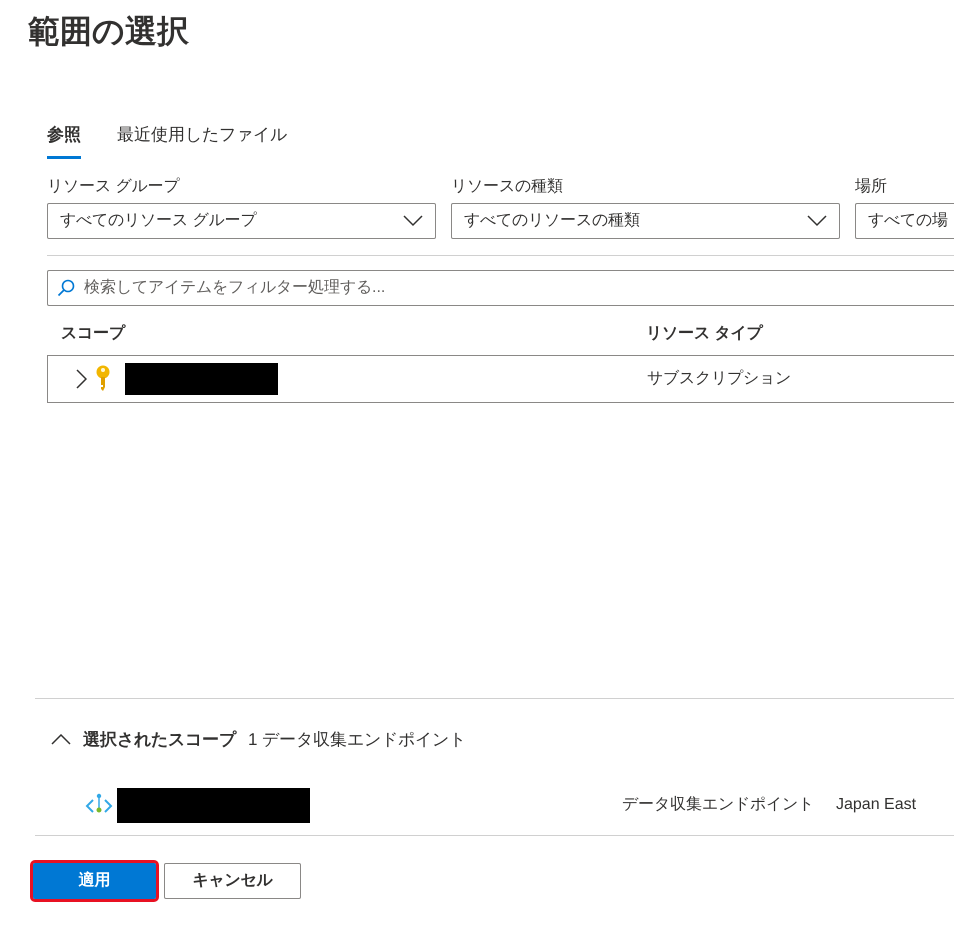  What do you see at coordinates (500, 378) in the screenshot?
I see `table-row: サブスクリプション` at bounding box center [500, 378].